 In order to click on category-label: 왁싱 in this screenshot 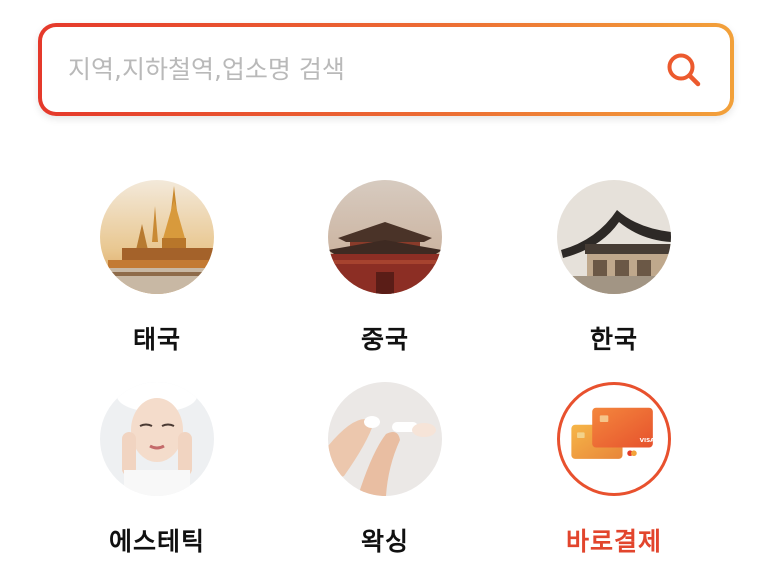, I will do `click(384, 541)`.